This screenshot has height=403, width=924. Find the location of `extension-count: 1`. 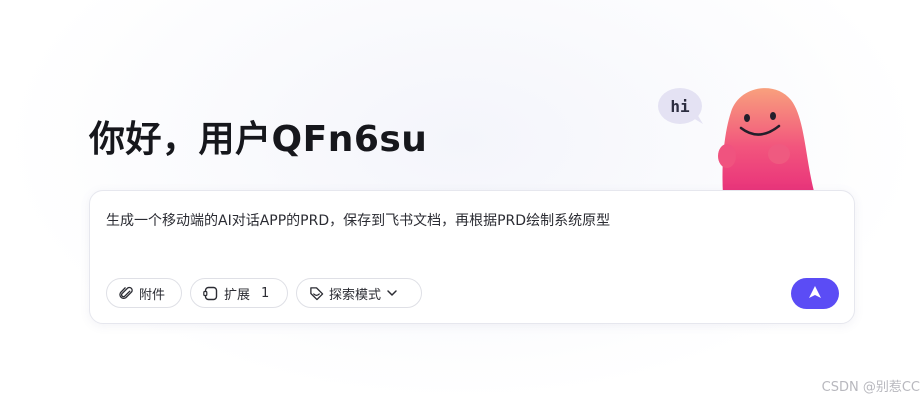

extension-count: 1 is located at coordinates (265, 293).